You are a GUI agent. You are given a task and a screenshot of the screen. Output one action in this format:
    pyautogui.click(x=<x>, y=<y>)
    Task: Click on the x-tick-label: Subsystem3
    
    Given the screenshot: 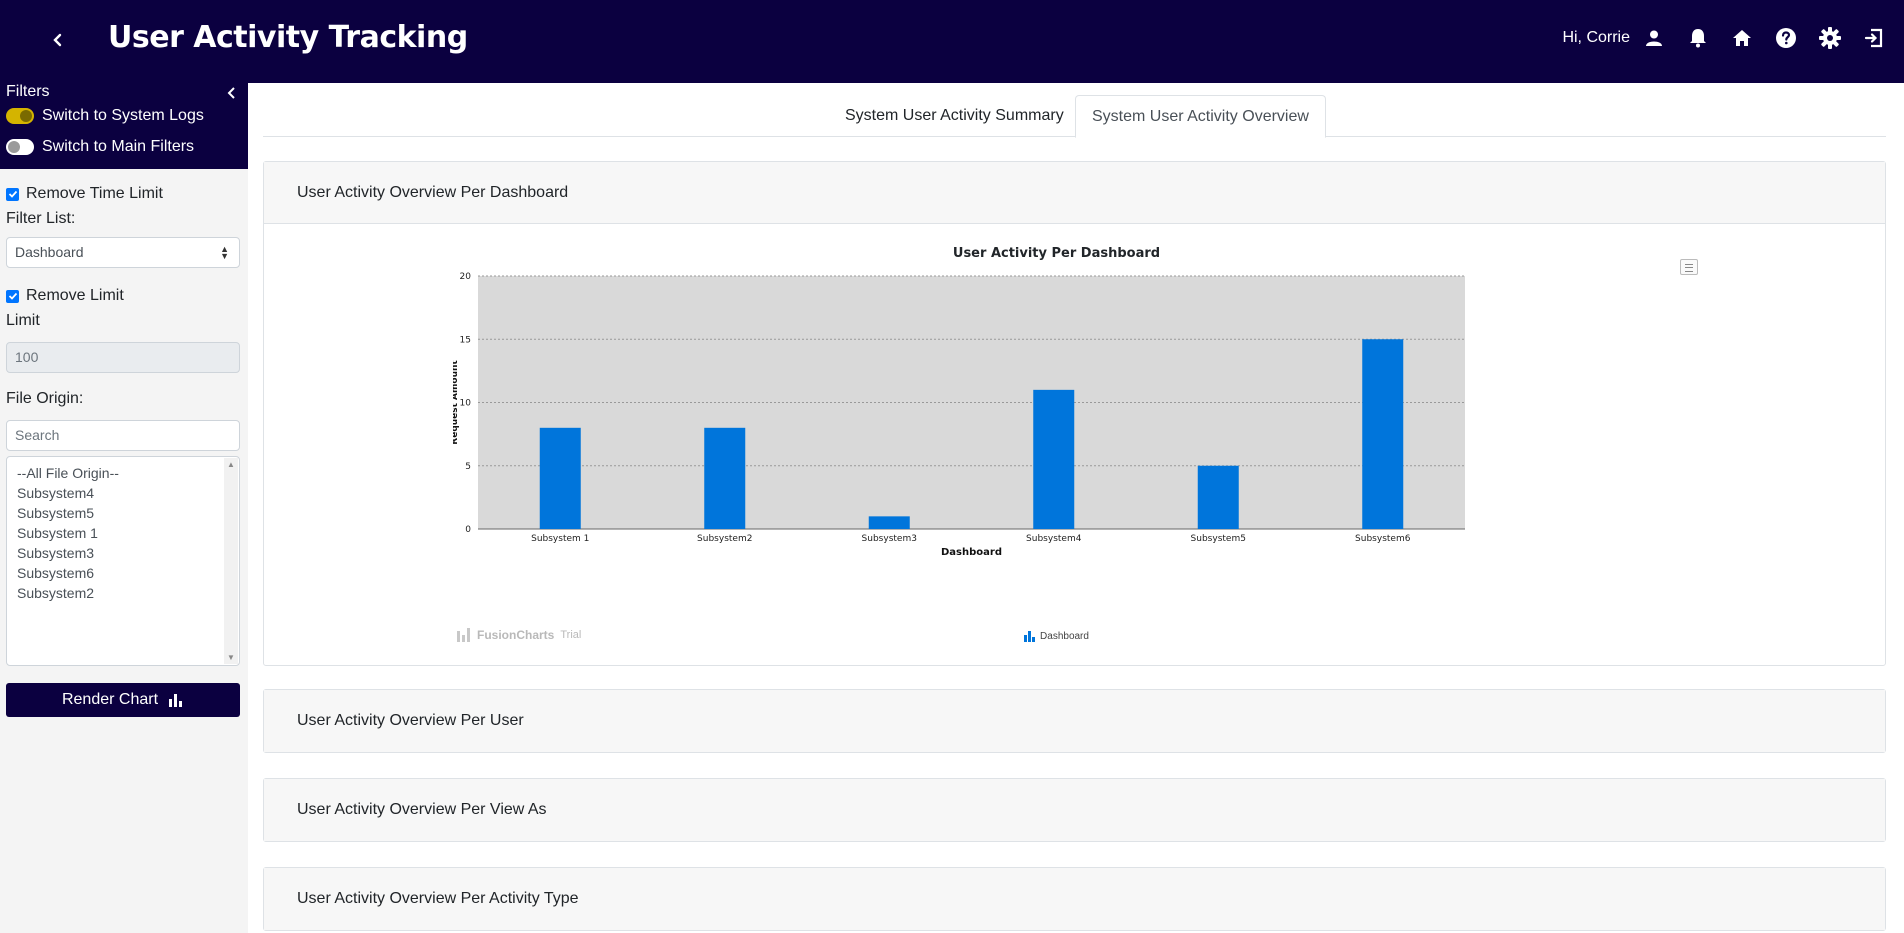 What is the action you would take?
    pyautogui.click(x=889, y=539)
    